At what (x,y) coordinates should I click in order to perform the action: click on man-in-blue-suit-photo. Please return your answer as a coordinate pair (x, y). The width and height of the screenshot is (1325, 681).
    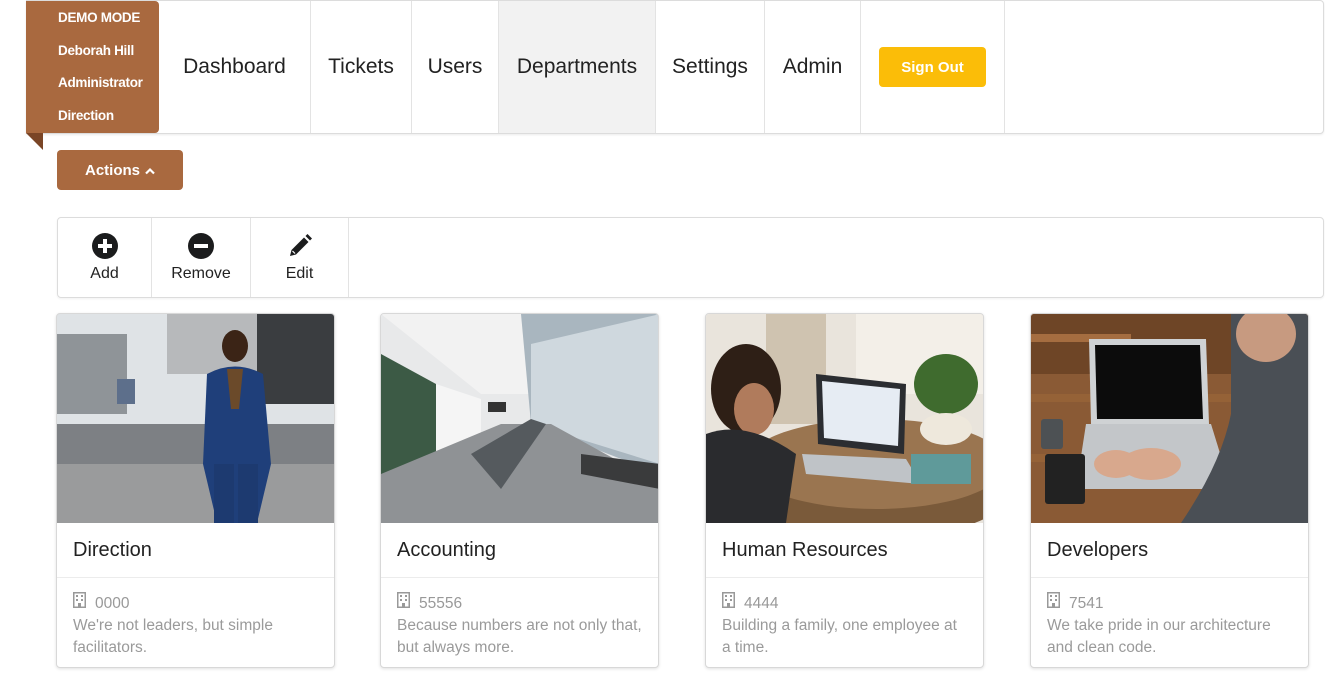
    Looking at the image, I should click on (195, 418).